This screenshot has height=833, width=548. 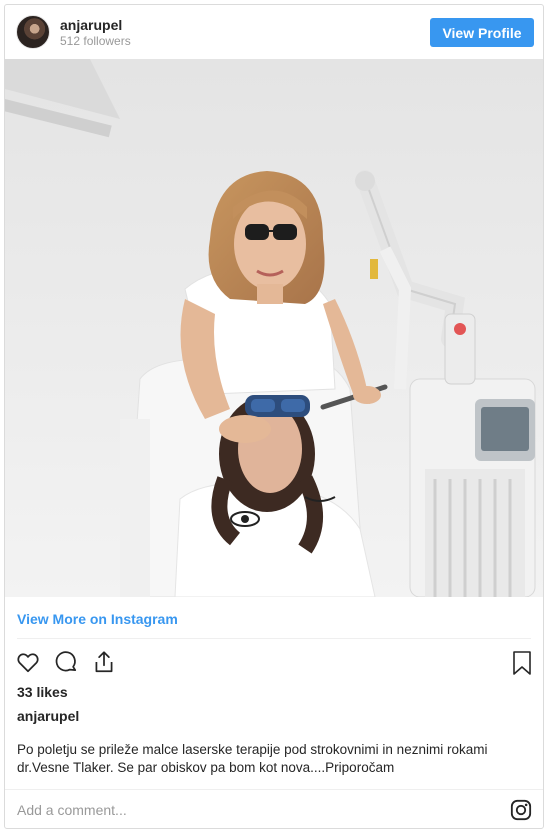 I want to click on like-count: 33 likes, so click(x=42, y=692).